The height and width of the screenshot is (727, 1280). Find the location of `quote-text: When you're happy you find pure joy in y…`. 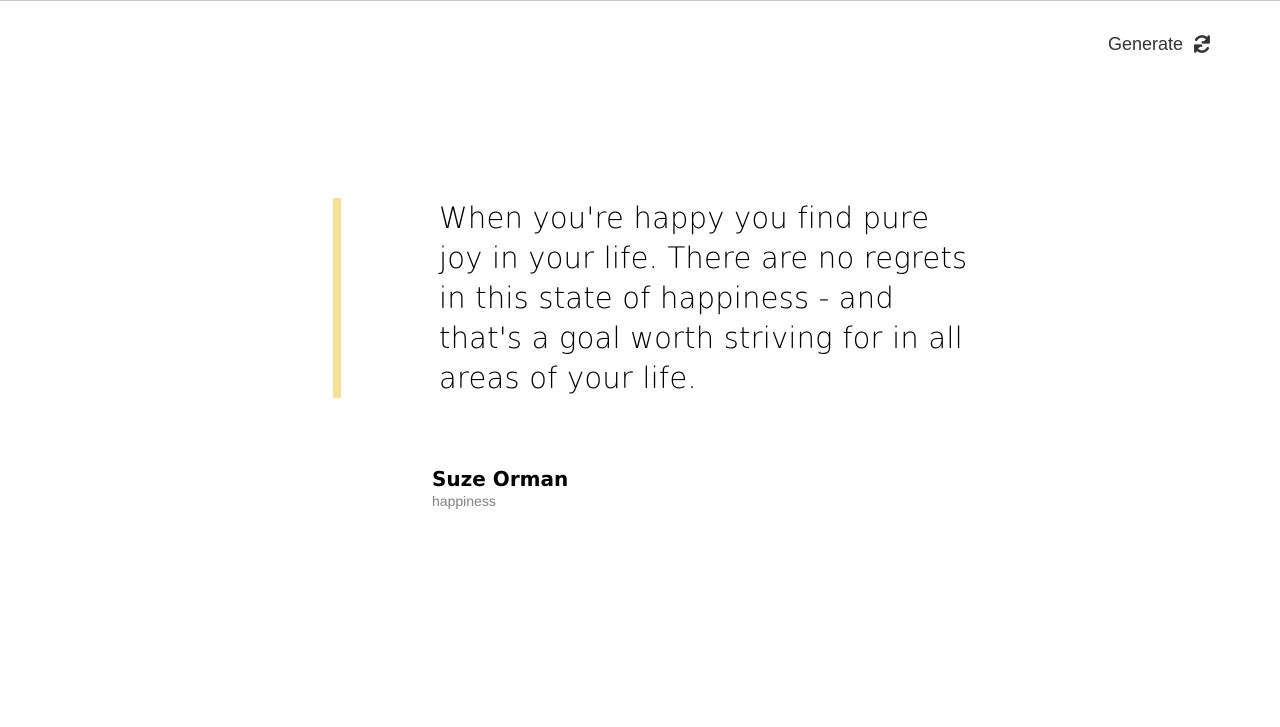

quote-text: When you're happy you find pure joy in y… is located at coordinates (703, 298).